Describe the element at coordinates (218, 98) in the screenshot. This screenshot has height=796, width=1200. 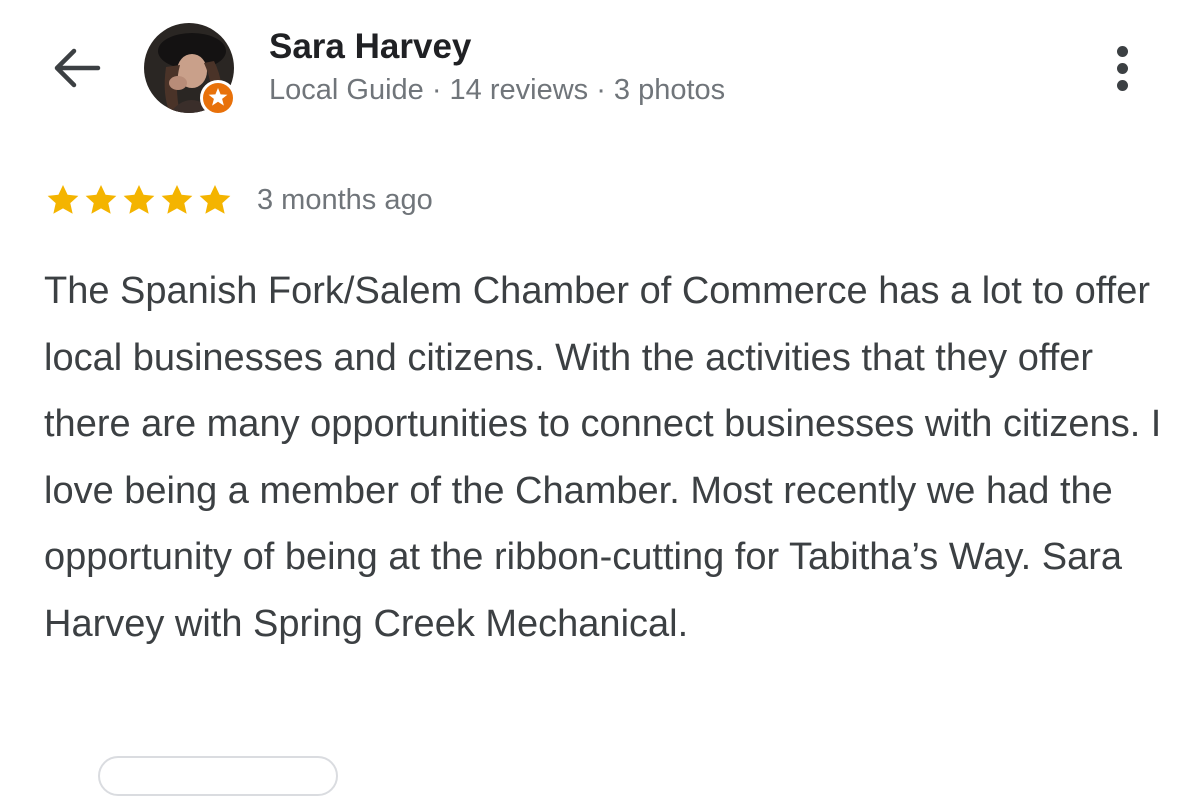
I see `local-guide-badge-icon` at that location.